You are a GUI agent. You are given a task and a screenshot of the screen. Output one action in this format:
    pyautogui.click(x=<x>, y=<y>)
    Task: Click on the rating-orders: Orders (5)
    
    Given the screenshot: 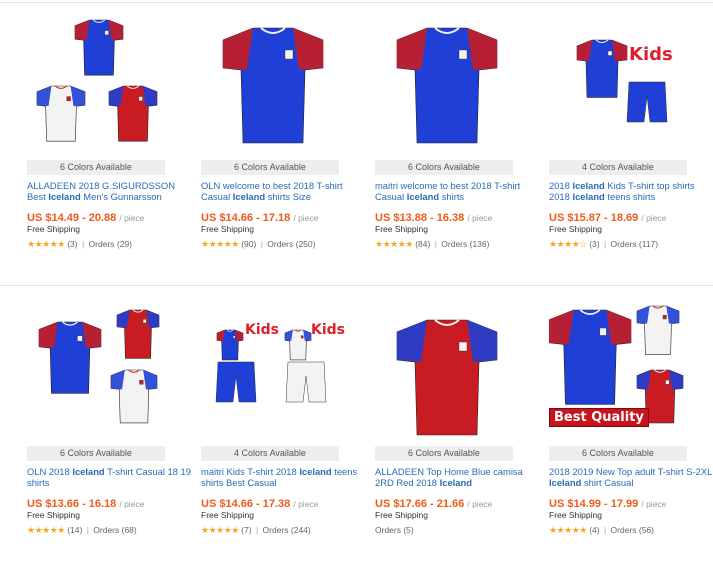 What is the action you would take?
    pyautogui.click(x=394, y=530)
    